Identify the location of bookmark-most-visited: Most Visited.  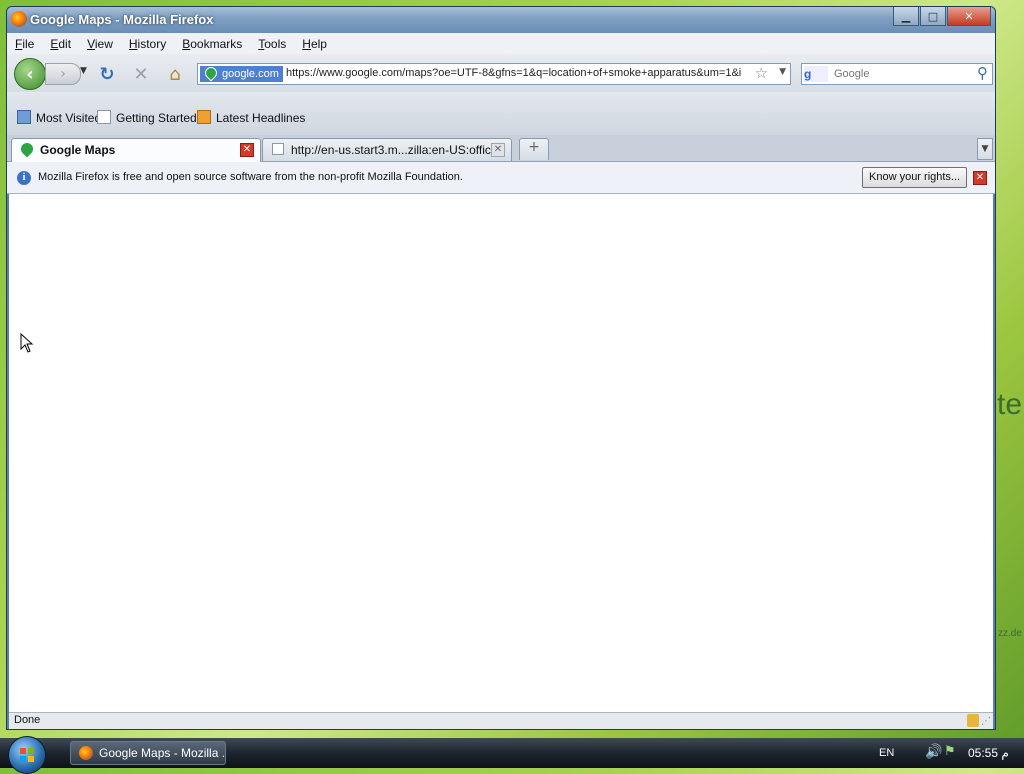
(59, 117).